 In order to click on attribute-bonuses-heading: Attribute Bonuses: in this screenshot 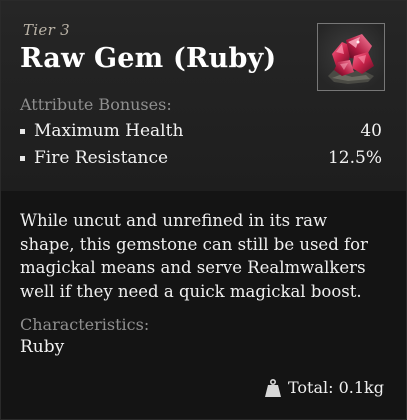, I will do `click(96, 104)`.